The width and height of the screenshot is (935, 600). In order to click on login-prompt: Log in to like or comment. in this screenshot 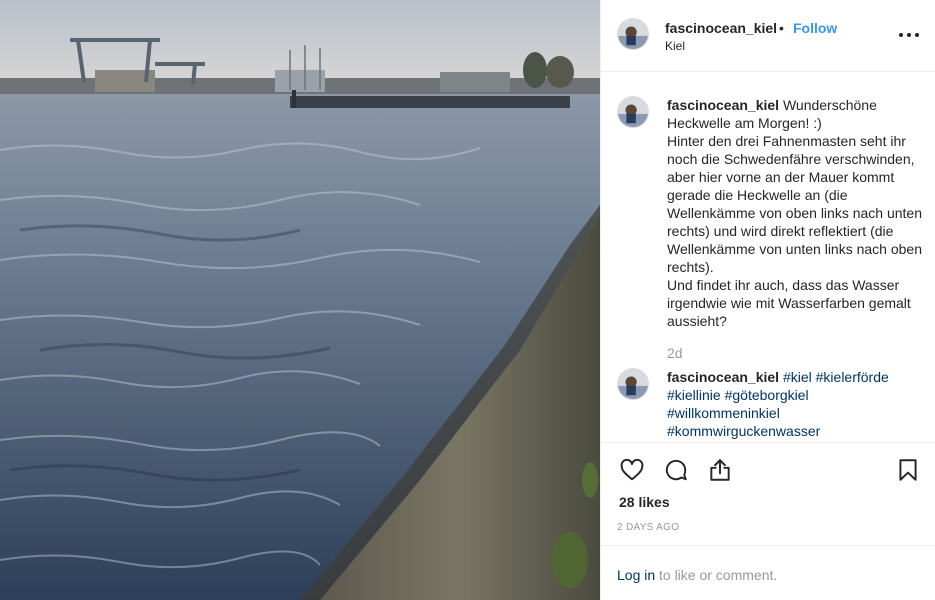, I will do `click(768, 572)`.